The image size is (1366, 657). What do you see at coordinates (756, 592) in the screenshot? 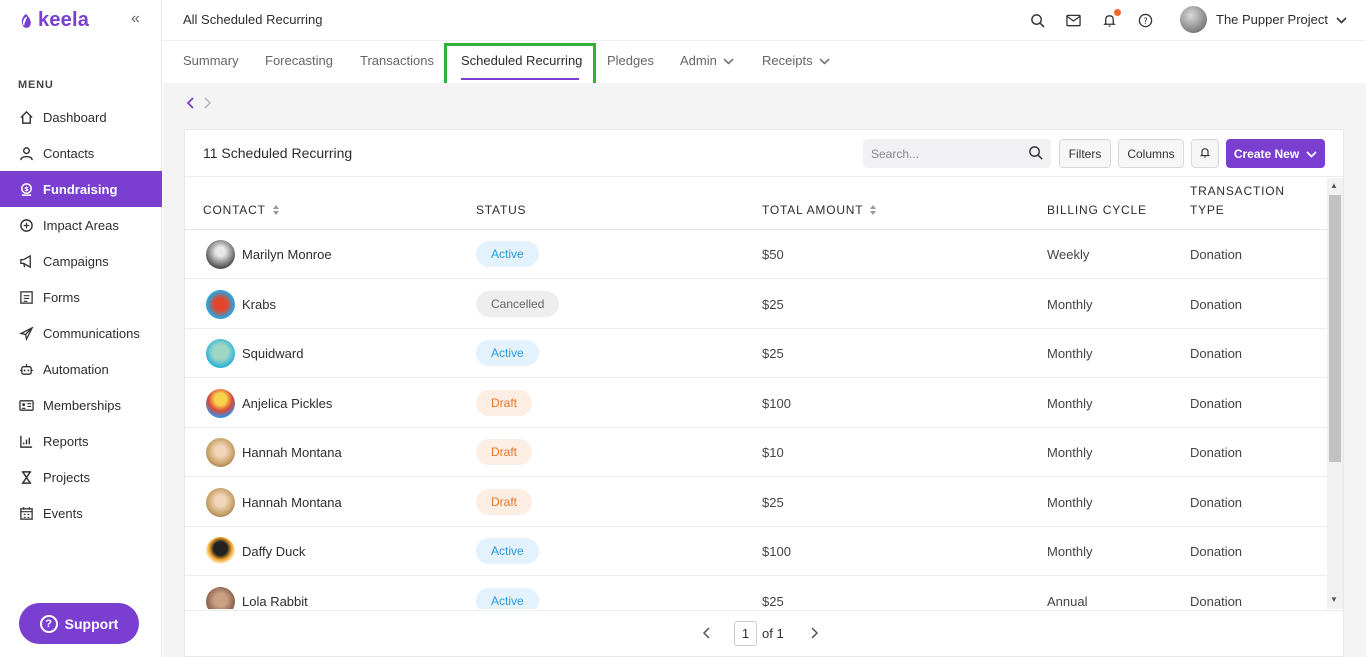
I see `table-row: Lola Rabbit Active $25 Annual Donation` at bounding box center [756, 592].